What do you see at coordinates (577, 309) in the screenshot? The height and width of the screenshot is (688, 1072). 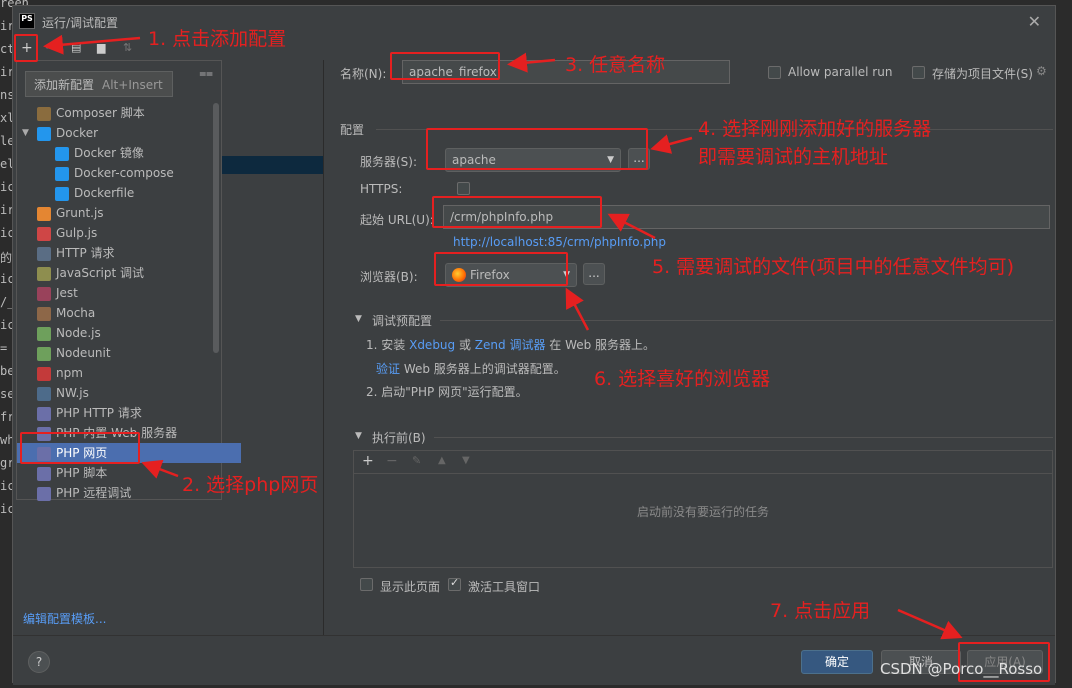 I see `arrow-step6` at bounding box center [577, 309].